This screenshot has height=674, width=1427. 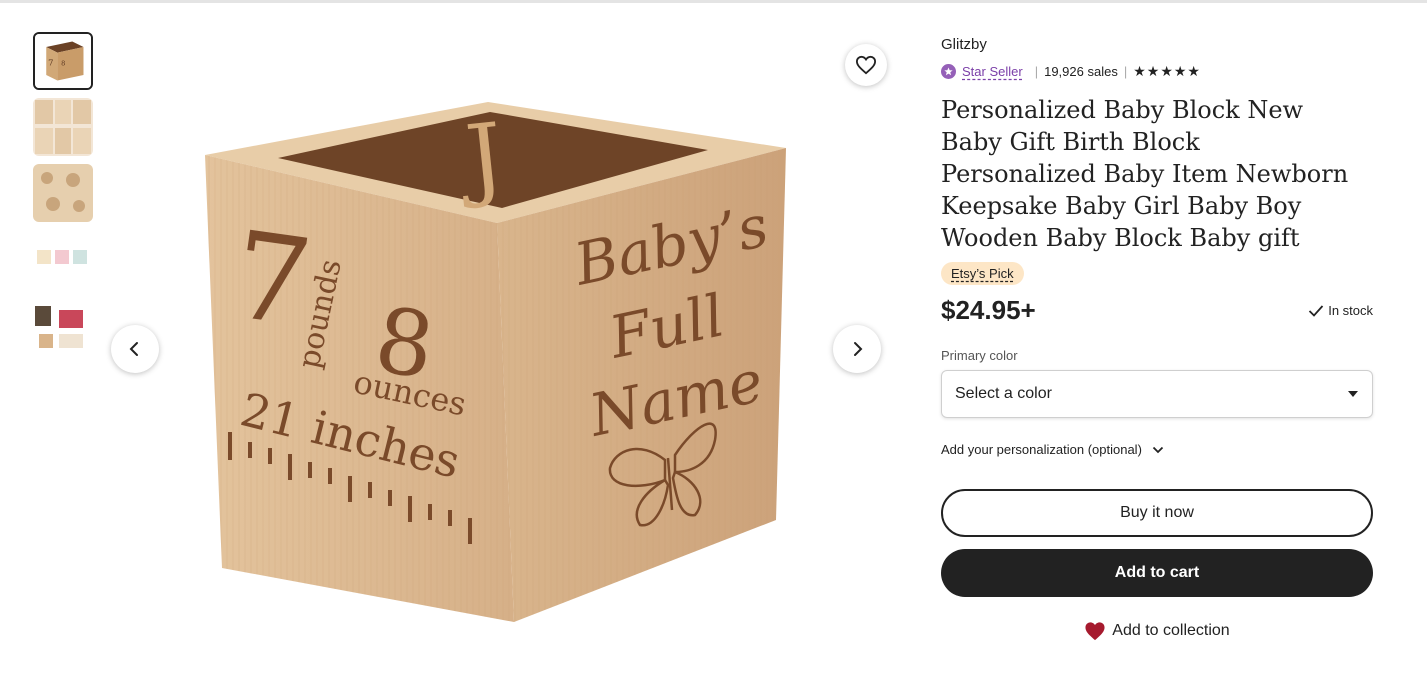 I want to click on primary-color-select: Select a color, so click(x=1157, y=394).